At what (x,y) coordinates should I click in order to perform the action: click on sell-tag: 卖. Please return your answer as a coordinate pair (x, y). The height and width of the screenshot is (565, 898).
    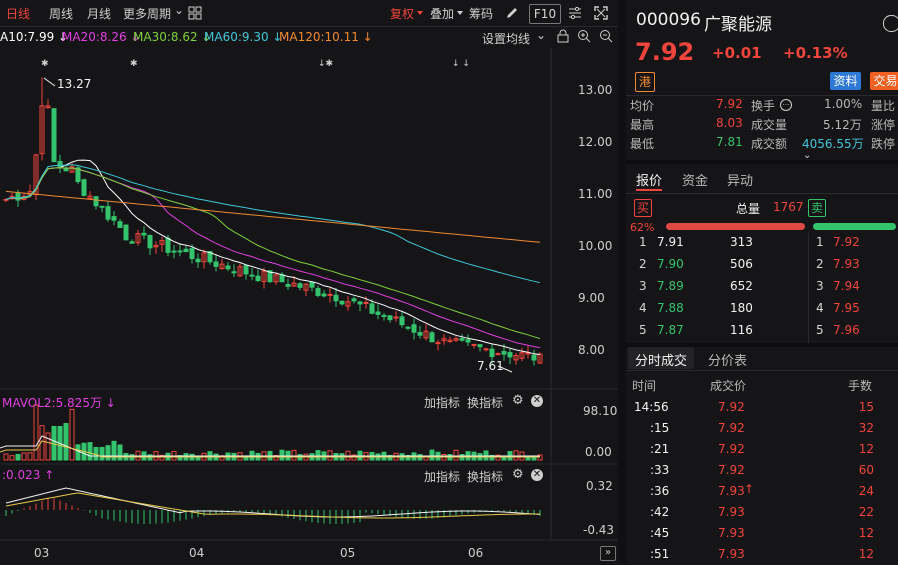
    Looking at the image, I should click on (817, 208).